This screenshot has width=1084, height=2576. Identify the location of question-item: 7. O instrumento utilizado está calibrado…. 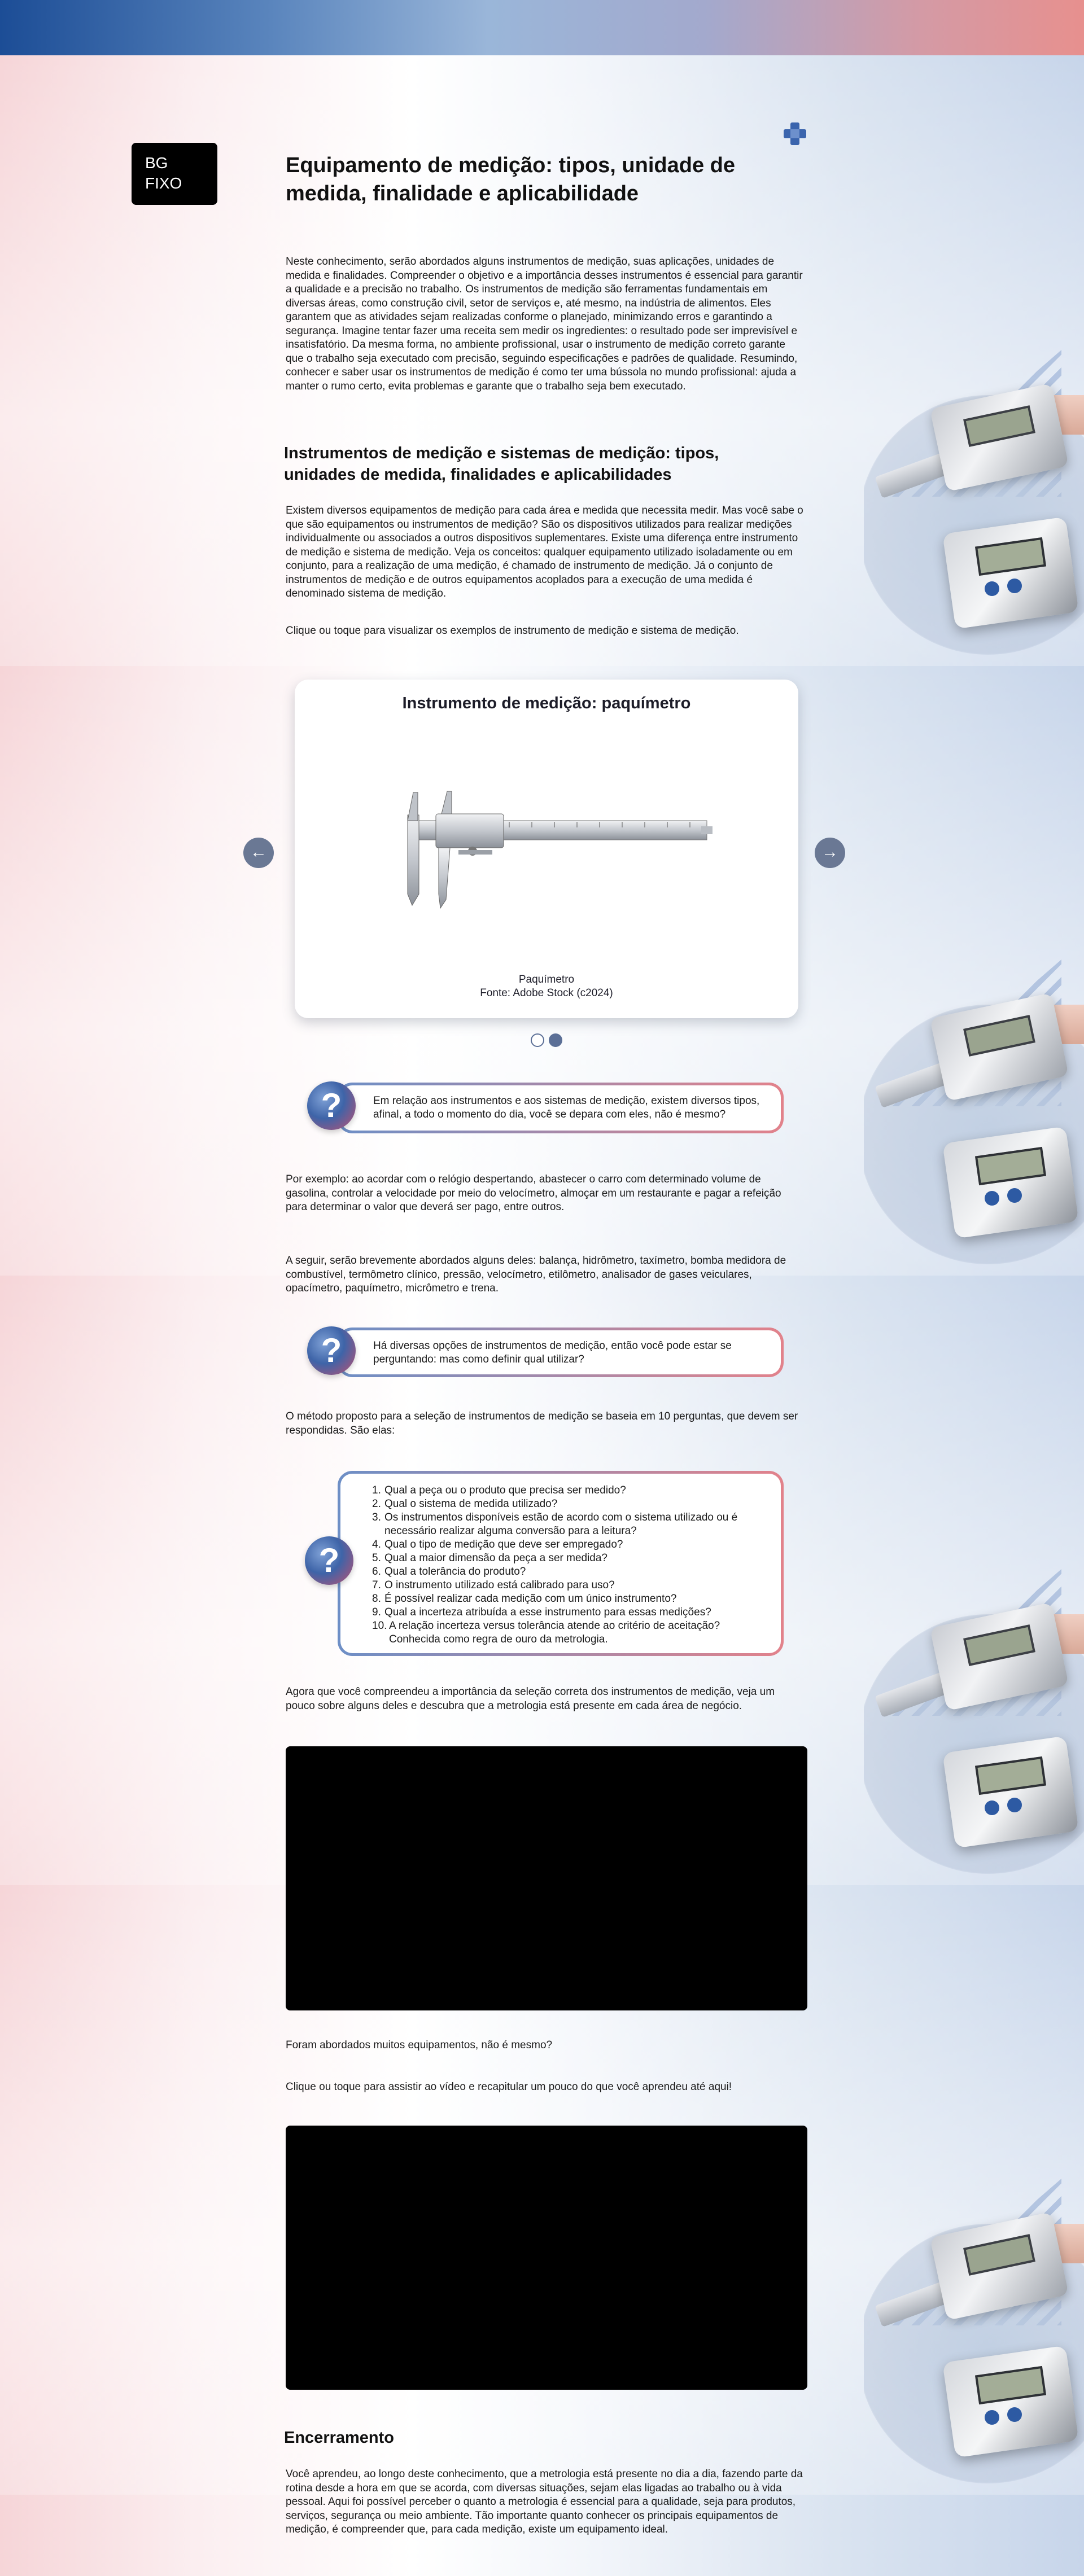
(493, 1585).